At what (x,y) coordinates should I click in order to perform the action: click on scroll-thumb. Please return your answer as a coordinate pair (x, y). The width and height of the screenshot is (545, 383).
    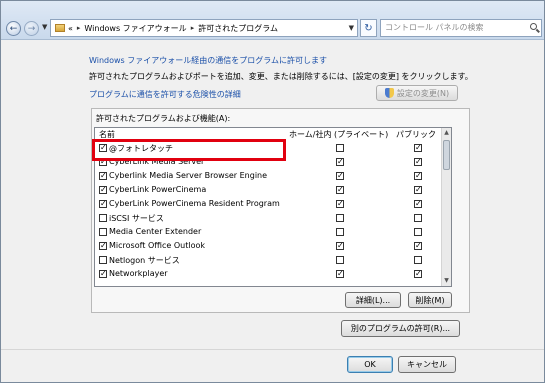
    Looking at the image, I should click on (446, 155).